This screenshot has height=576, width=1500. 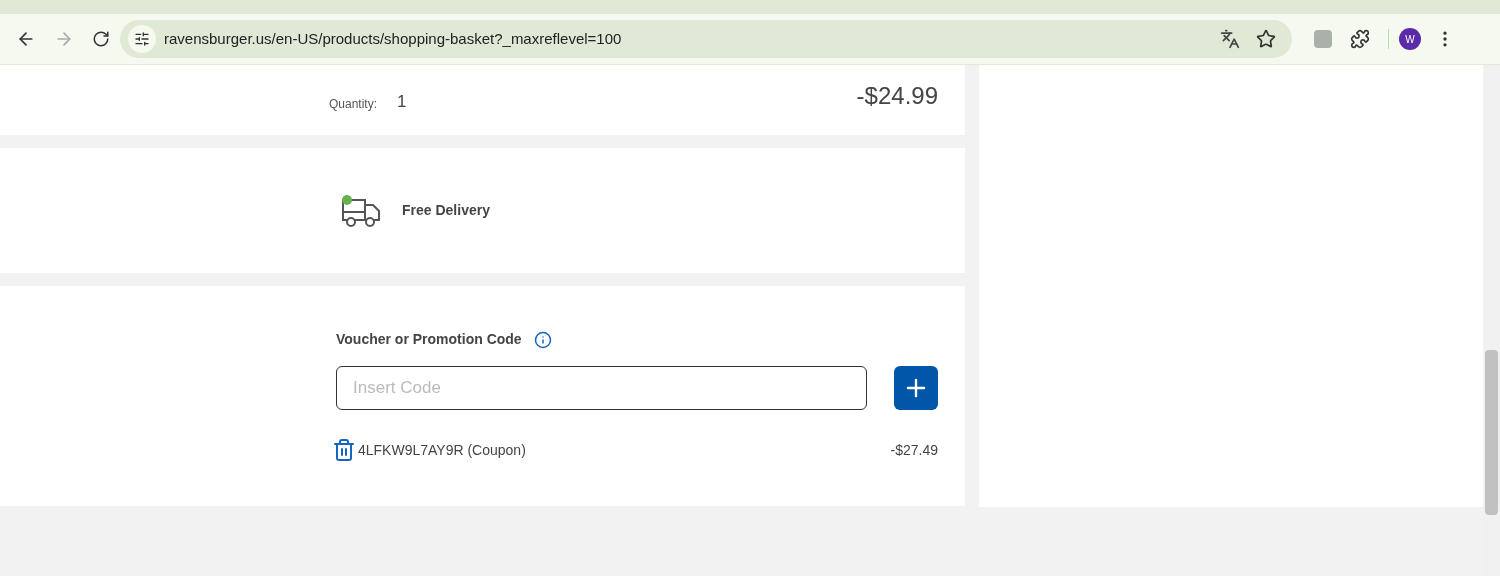 What do you see at coordinates (1230, 39) in the screenshot?
I see `translate-icon` at bounding box center [1230, 39].